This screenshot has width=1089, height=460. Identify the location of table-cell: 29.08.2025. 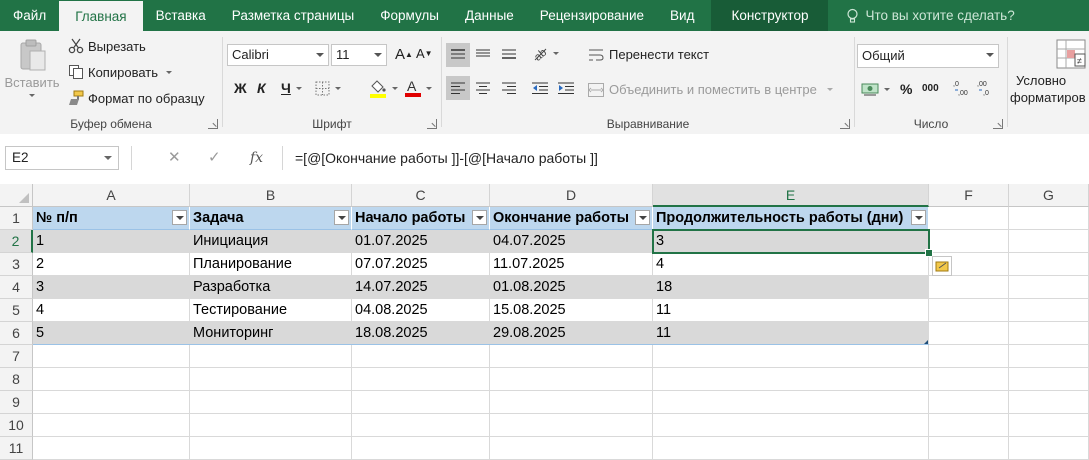
(571, 333).